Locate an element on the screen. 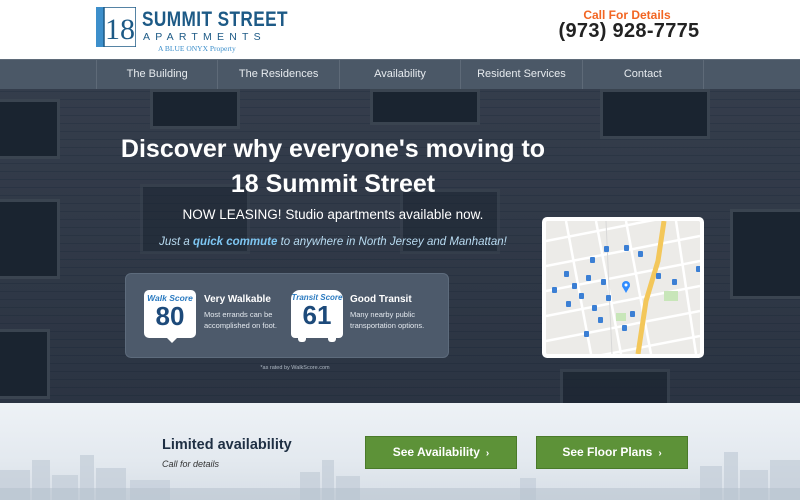 The image size is (800, 500). call-for-details-subtext: Call for details is located at coordinates (191, 464).